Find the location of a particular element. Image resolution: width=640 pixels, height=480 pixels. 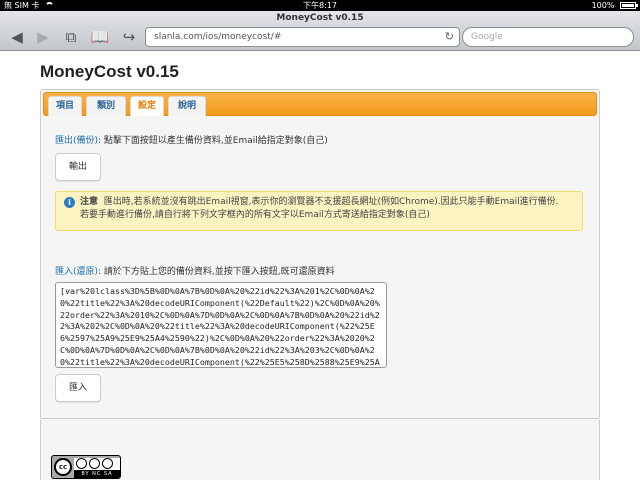

notice-heading: 注意 is located at coordinates (89, 202).